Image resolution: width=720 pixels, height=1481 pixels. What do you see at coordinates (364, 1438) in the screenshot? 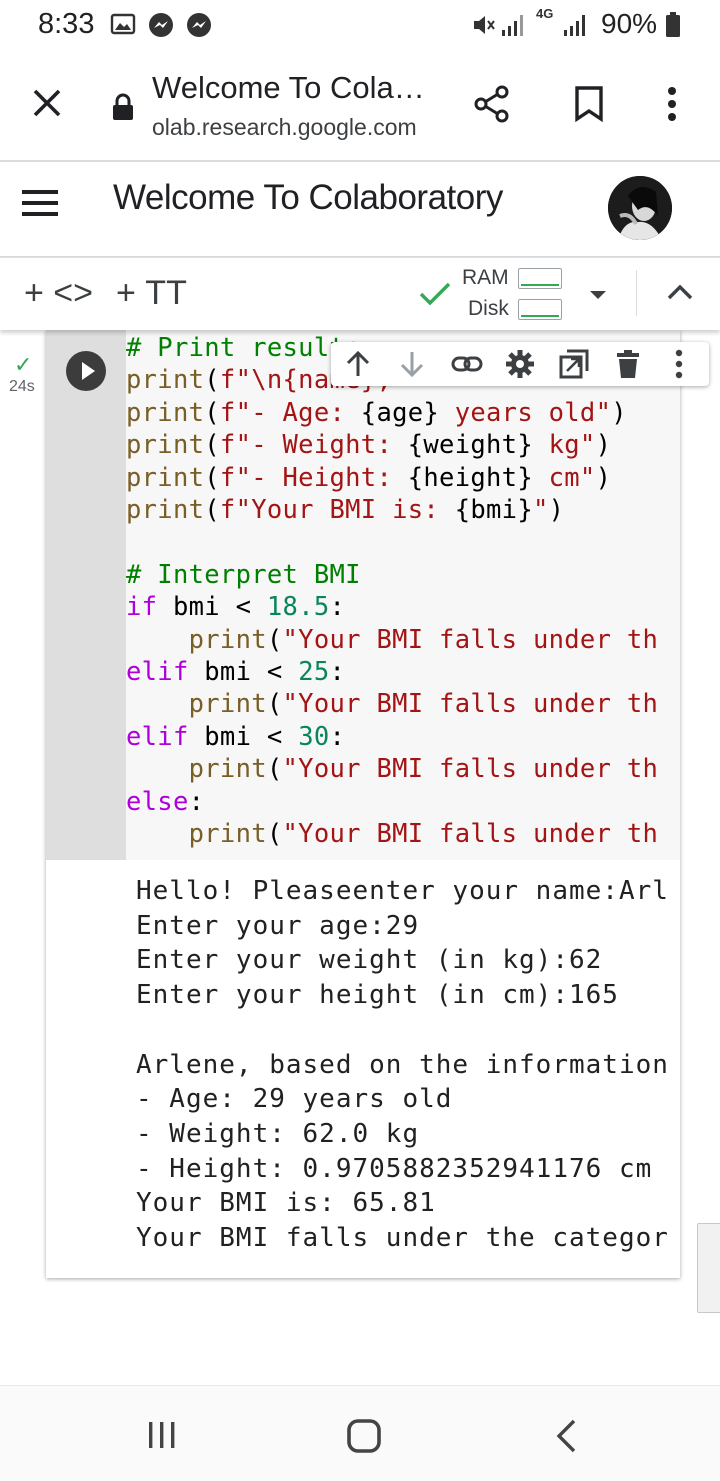
I see `home-icon` at bounding box center [364, 1438].